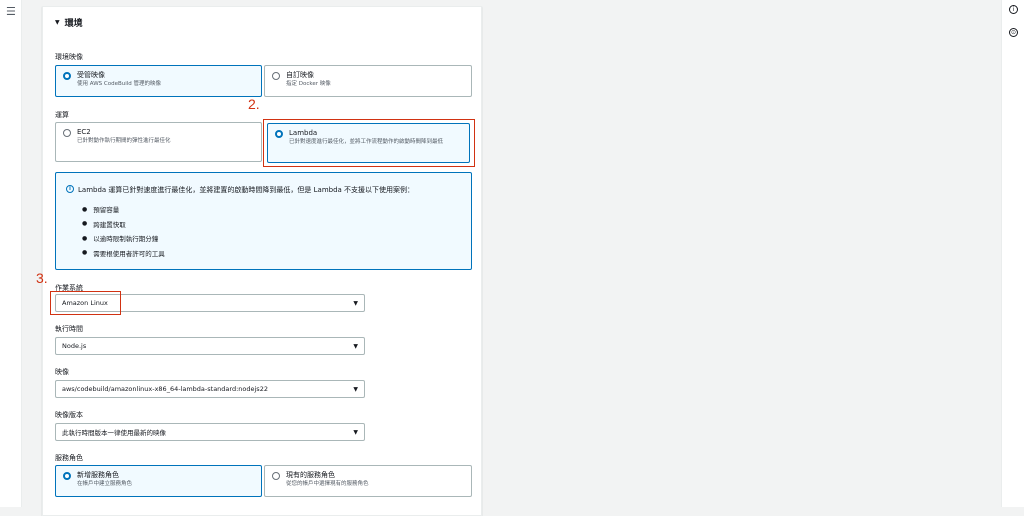 This screenshot has width=1024, height=516. What do you see at coordinates (123, 253) in the screenshot?
I see `list-item: ● 需要根使用者許可的工具` at bounding box center [123, 253].